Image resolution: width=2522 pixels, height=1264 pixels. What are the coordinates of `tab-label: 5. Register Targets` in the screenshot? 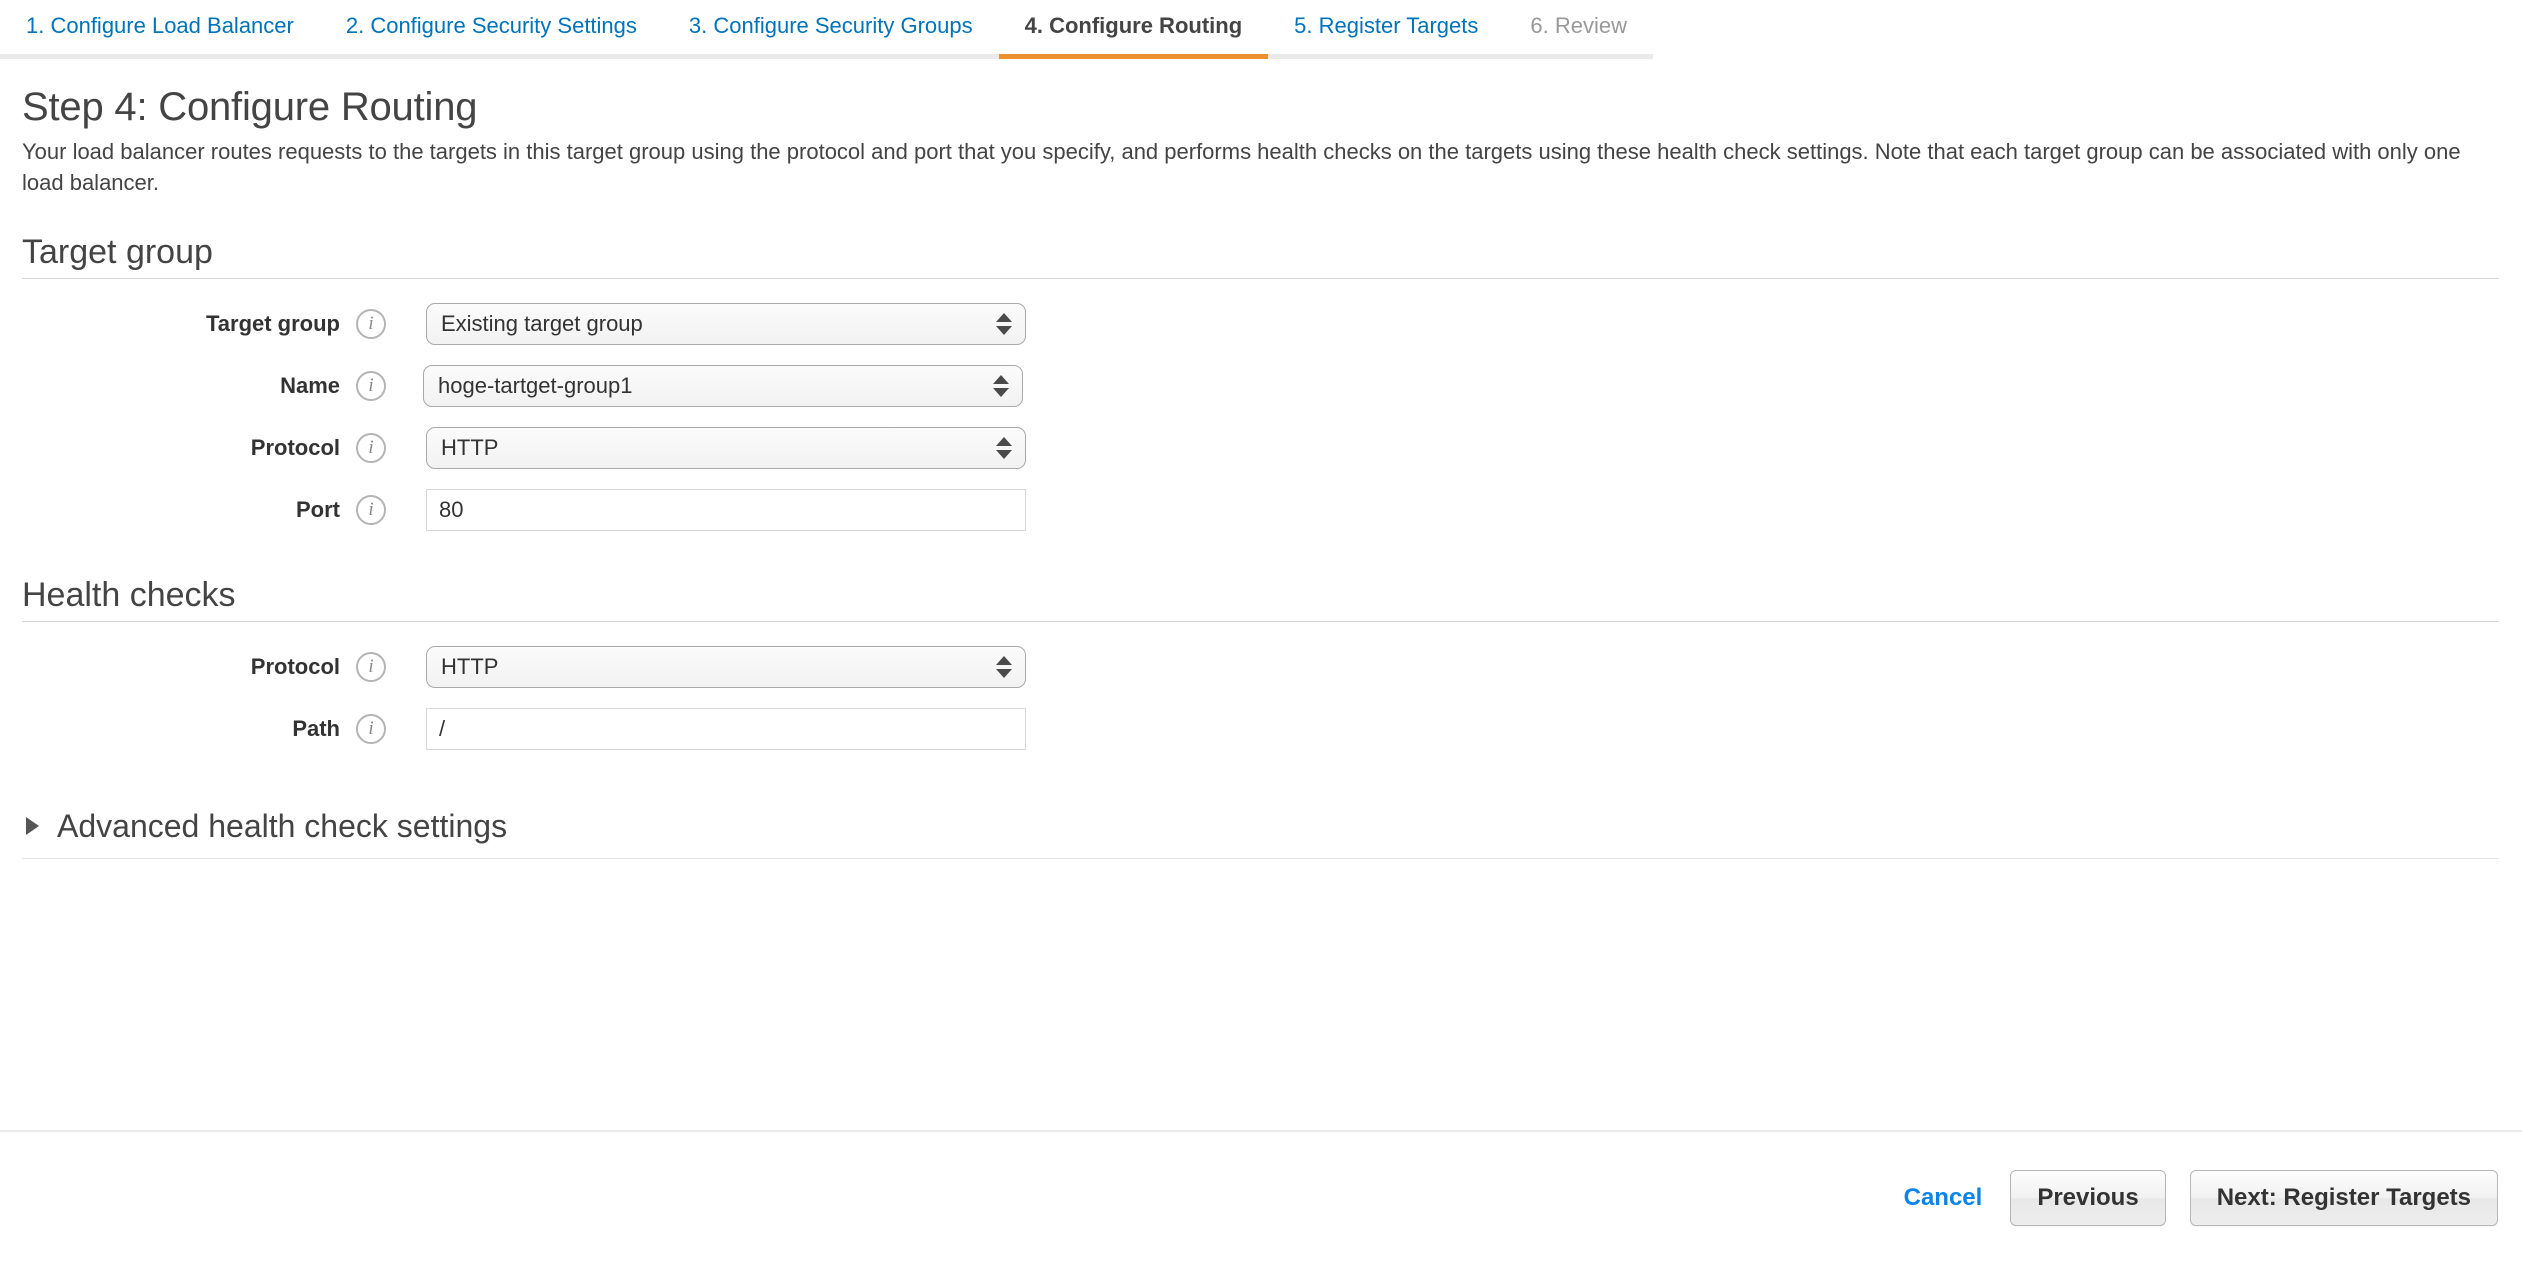 It's located at (1386, 27).